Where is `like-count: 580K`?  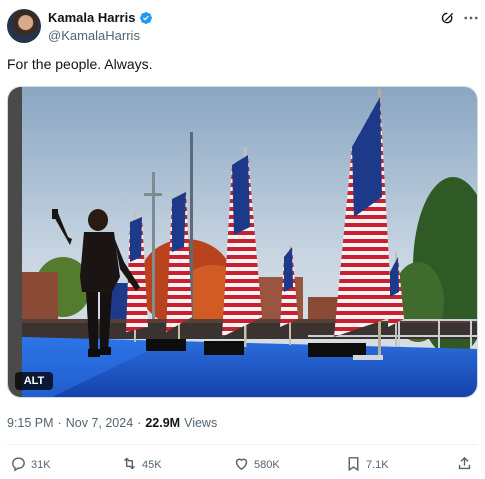 like-count: 580K is located at coordinates (267, 465).